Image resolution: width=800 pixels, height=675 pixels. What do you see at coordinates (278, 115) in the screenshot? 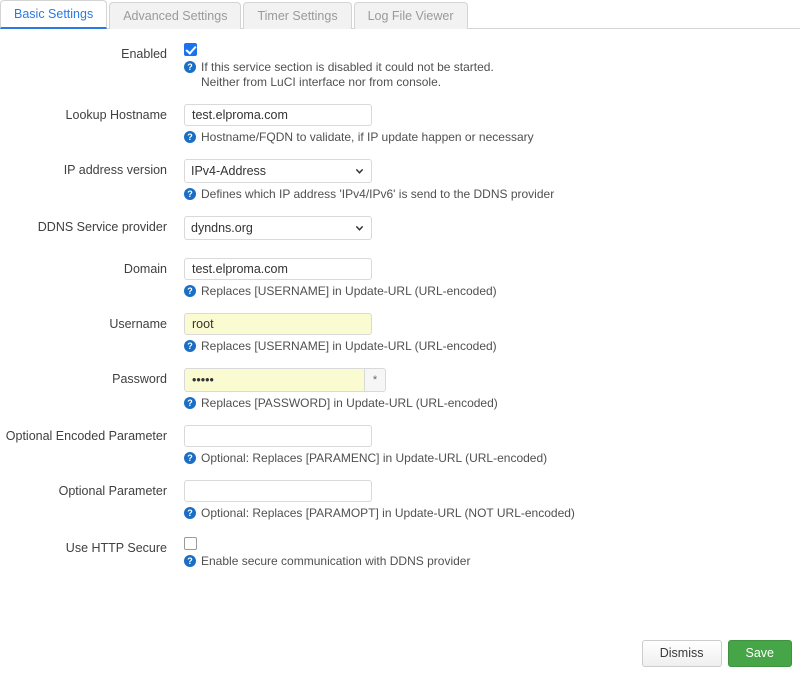
I see `lookup-hostname-input` at bounding box center [278, 115].